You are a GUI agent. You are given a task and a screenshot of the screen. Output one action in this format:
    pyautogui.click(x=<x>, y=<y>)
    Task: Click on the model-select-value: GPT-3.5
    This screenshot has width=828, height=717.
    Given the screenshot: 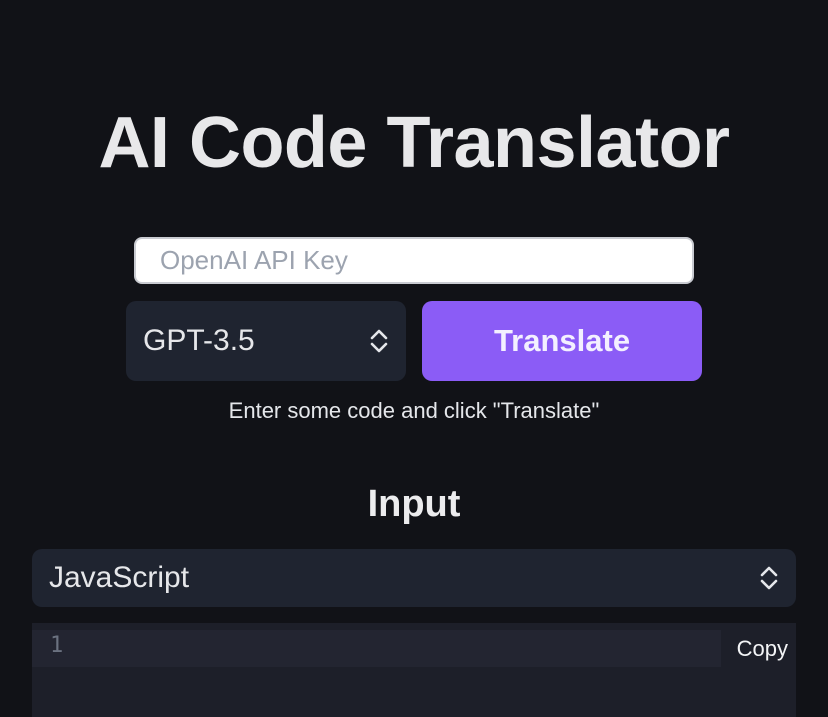 What is the action you would take?
    pyautogui.click(x=199, y=340)
    